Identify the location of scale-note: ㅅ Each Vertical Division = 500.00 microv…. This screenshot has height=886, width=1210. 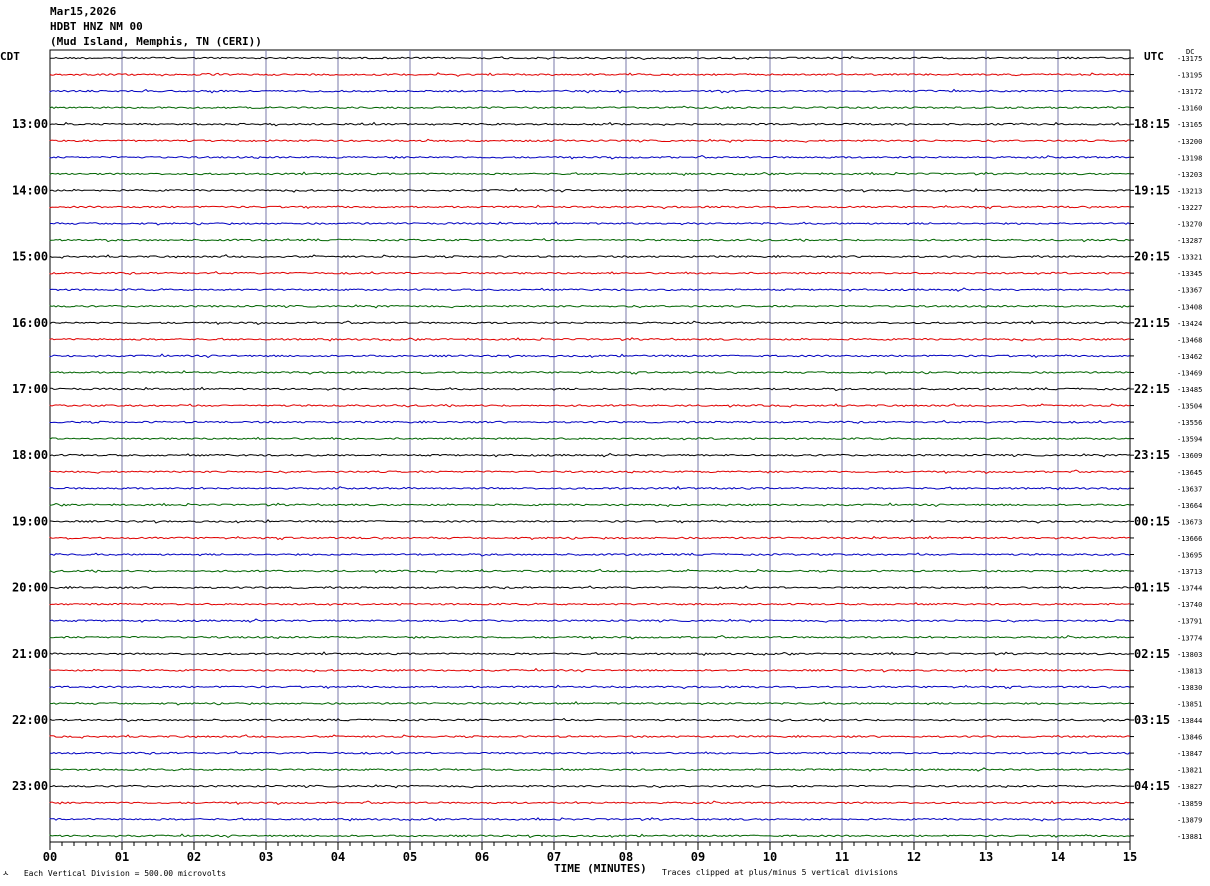
(114, 873).